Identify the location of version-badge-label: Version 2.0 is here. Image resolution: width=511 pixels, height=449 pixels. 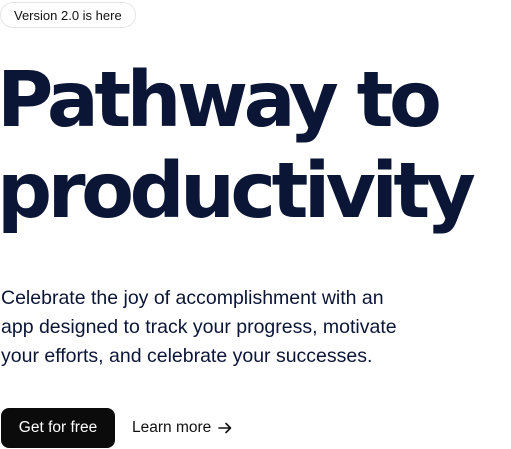
(68, 15).